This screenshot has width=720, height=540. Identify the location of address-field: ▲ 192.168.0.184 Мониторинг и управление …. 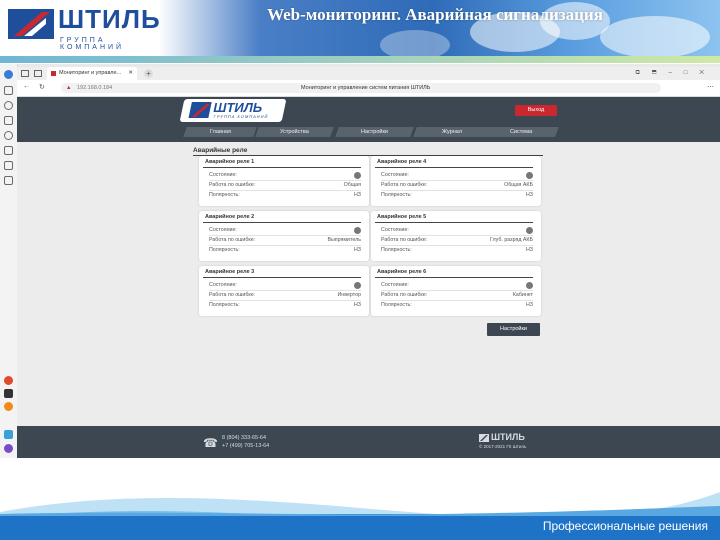
(361, 88).